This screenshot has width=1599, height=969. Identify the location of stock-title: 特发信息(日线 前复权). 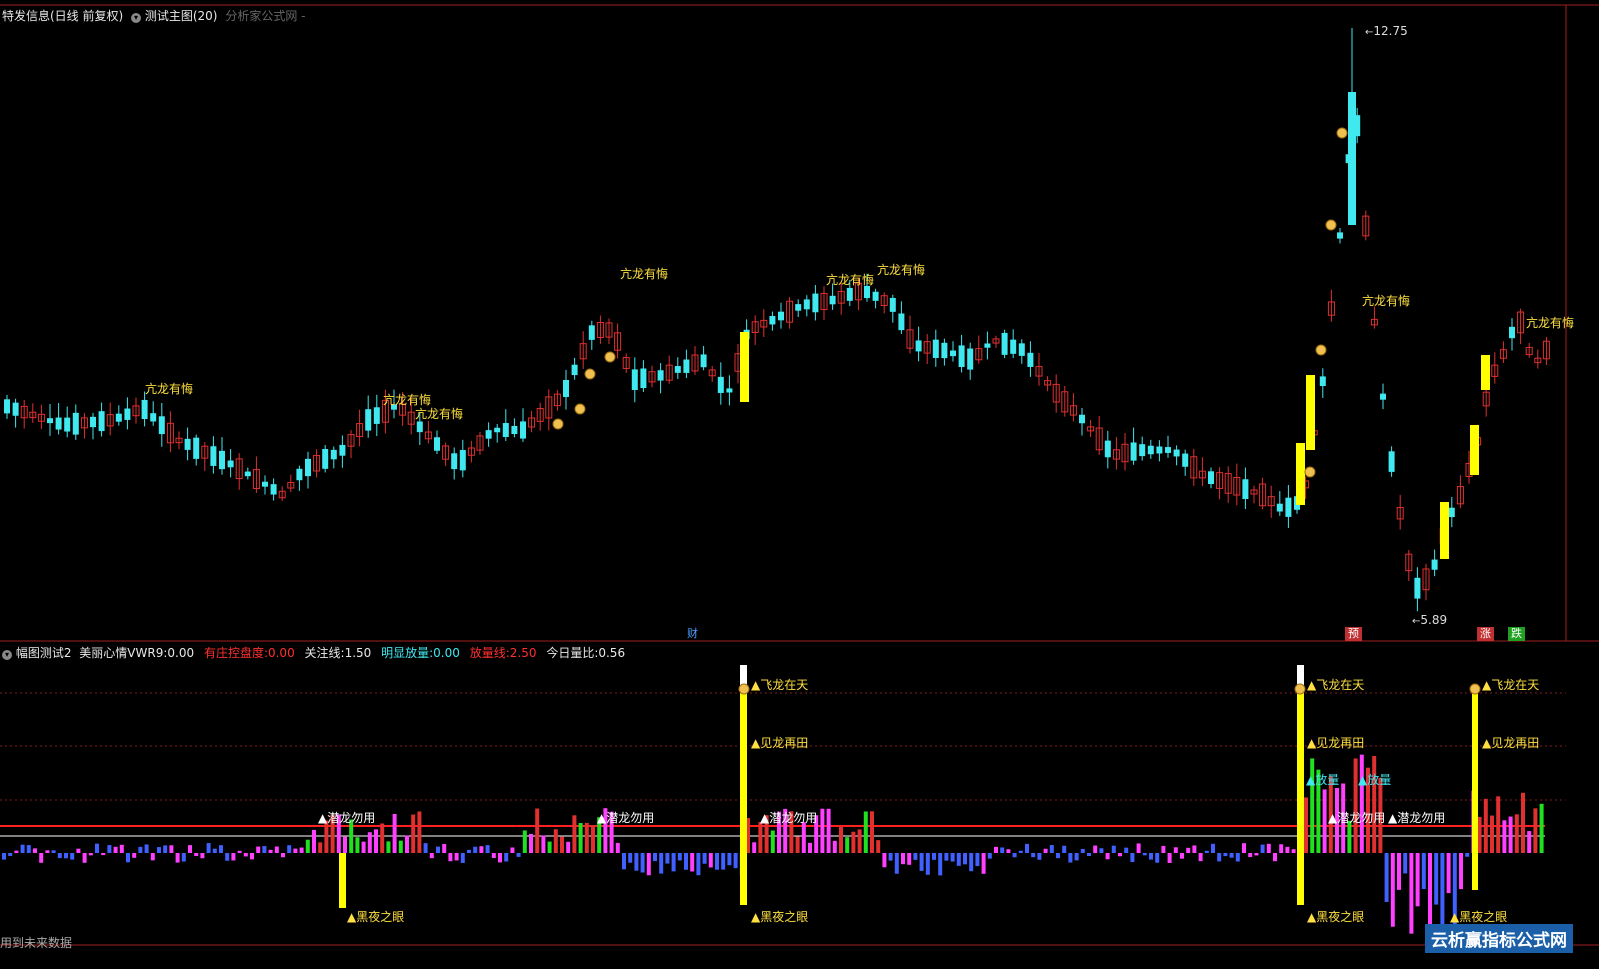
(62, 16).